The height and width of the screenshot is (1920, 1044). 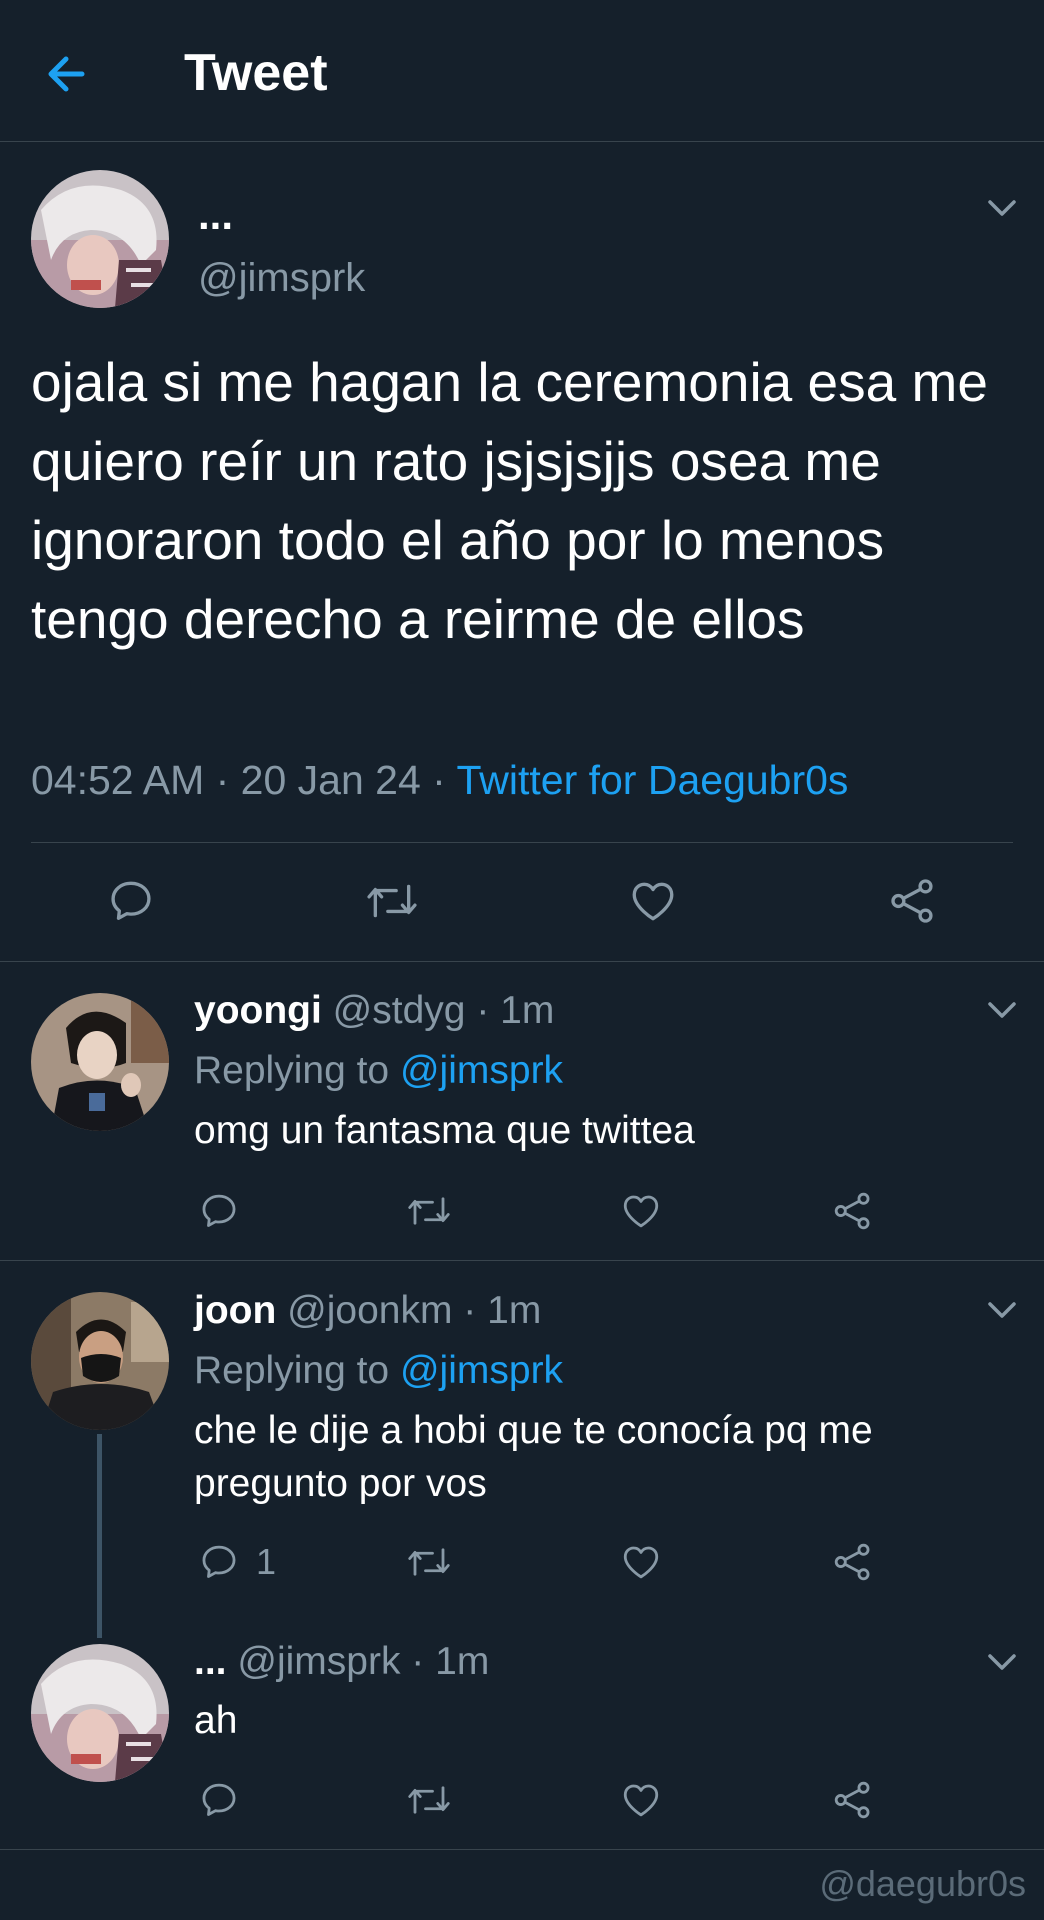 What do you see at coordinates (258, 1010) in the screenshot?
I see `reply-author-name: yoongi` at bounding box center [258, 1010].